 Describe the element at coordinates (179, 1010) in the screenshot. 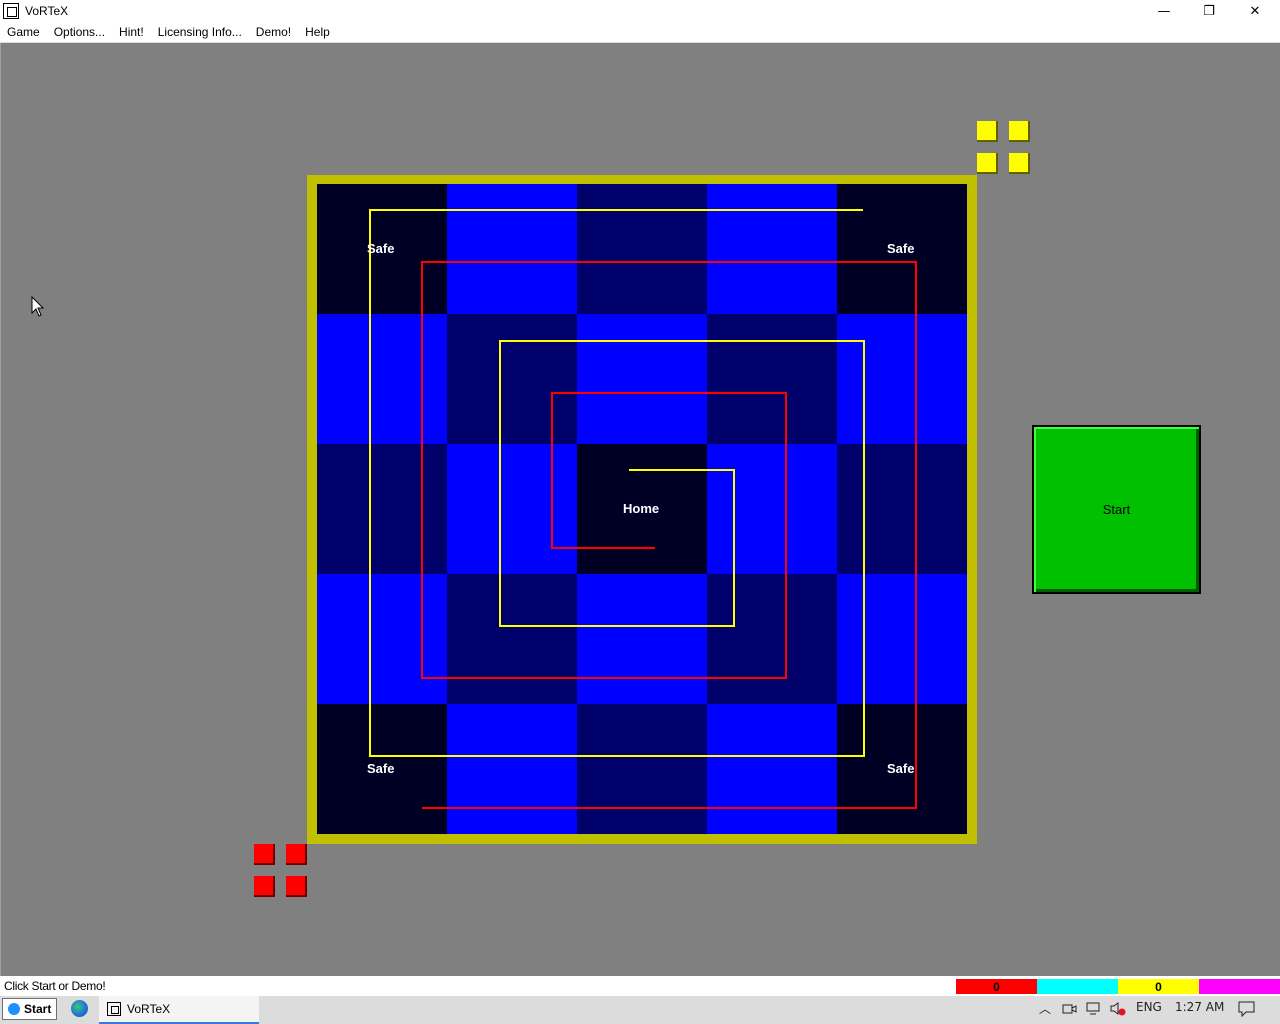

I see `taskbar-app-vortex: VoRTeX` at that location.